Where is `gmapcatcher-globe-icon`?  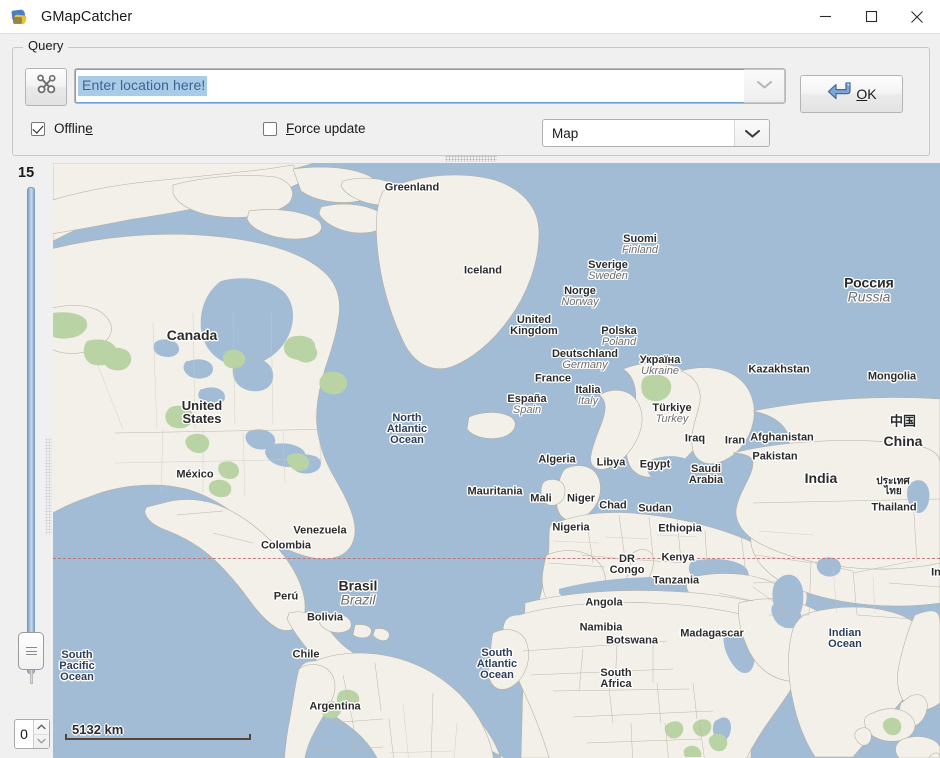
gmapcatcher-globe-icon is located at coordinates (20, 17).